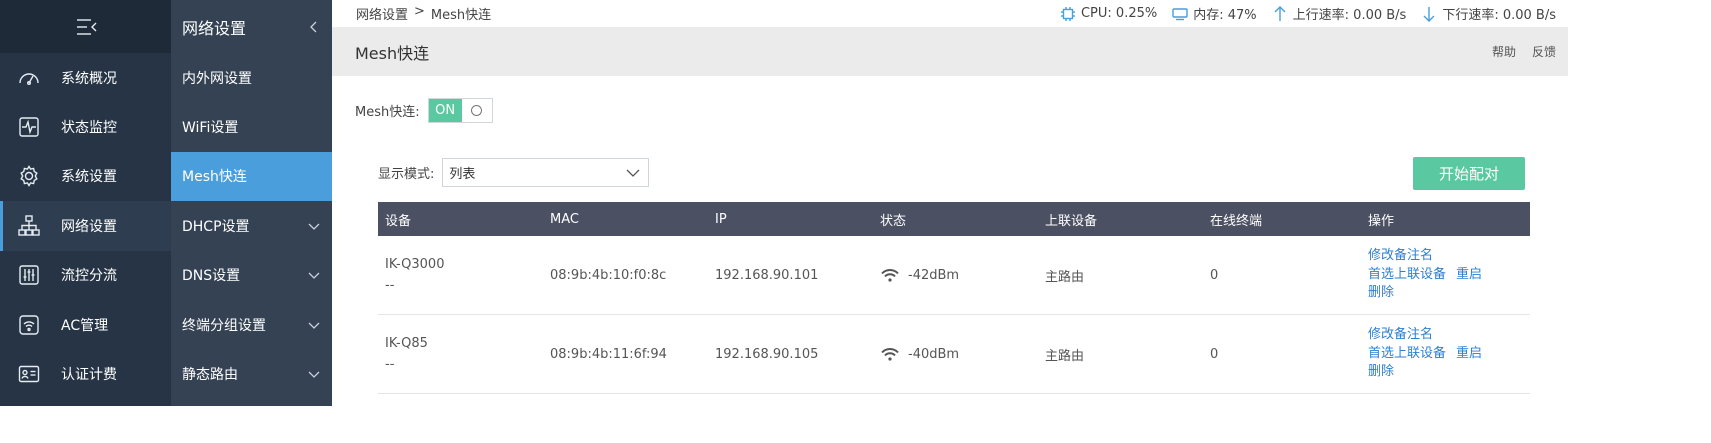 Image resolution: width=1711 pixels, height=443 pixels. I want to click on display-mode-row: 显示模式: 列表, so click(514, 172).